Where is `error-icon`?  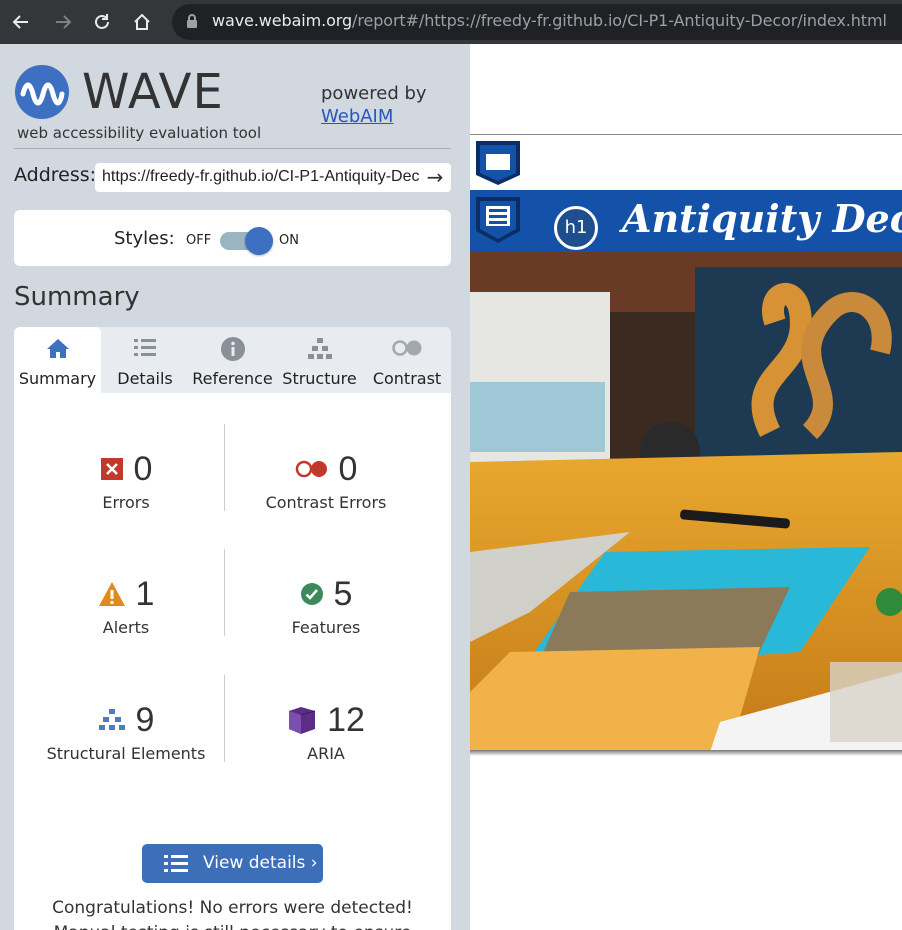 error-icon is located at coordinates (111, 469).